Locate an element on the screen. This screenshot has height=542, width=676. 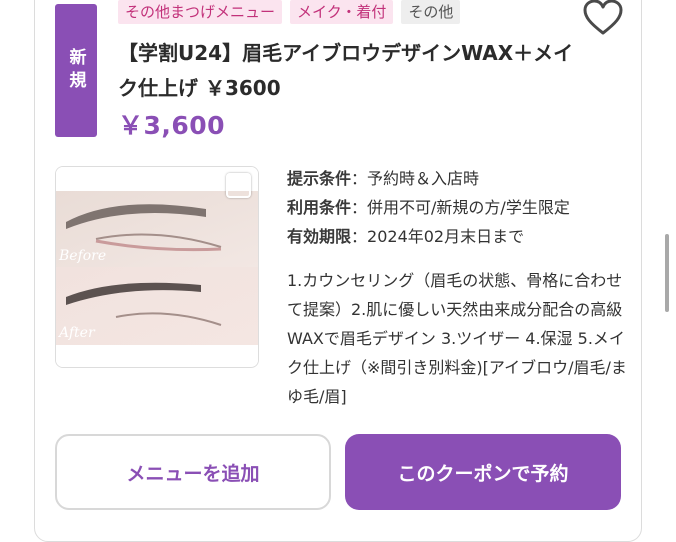
condition-label: 提示条件 is located at coordinates (319, 178).